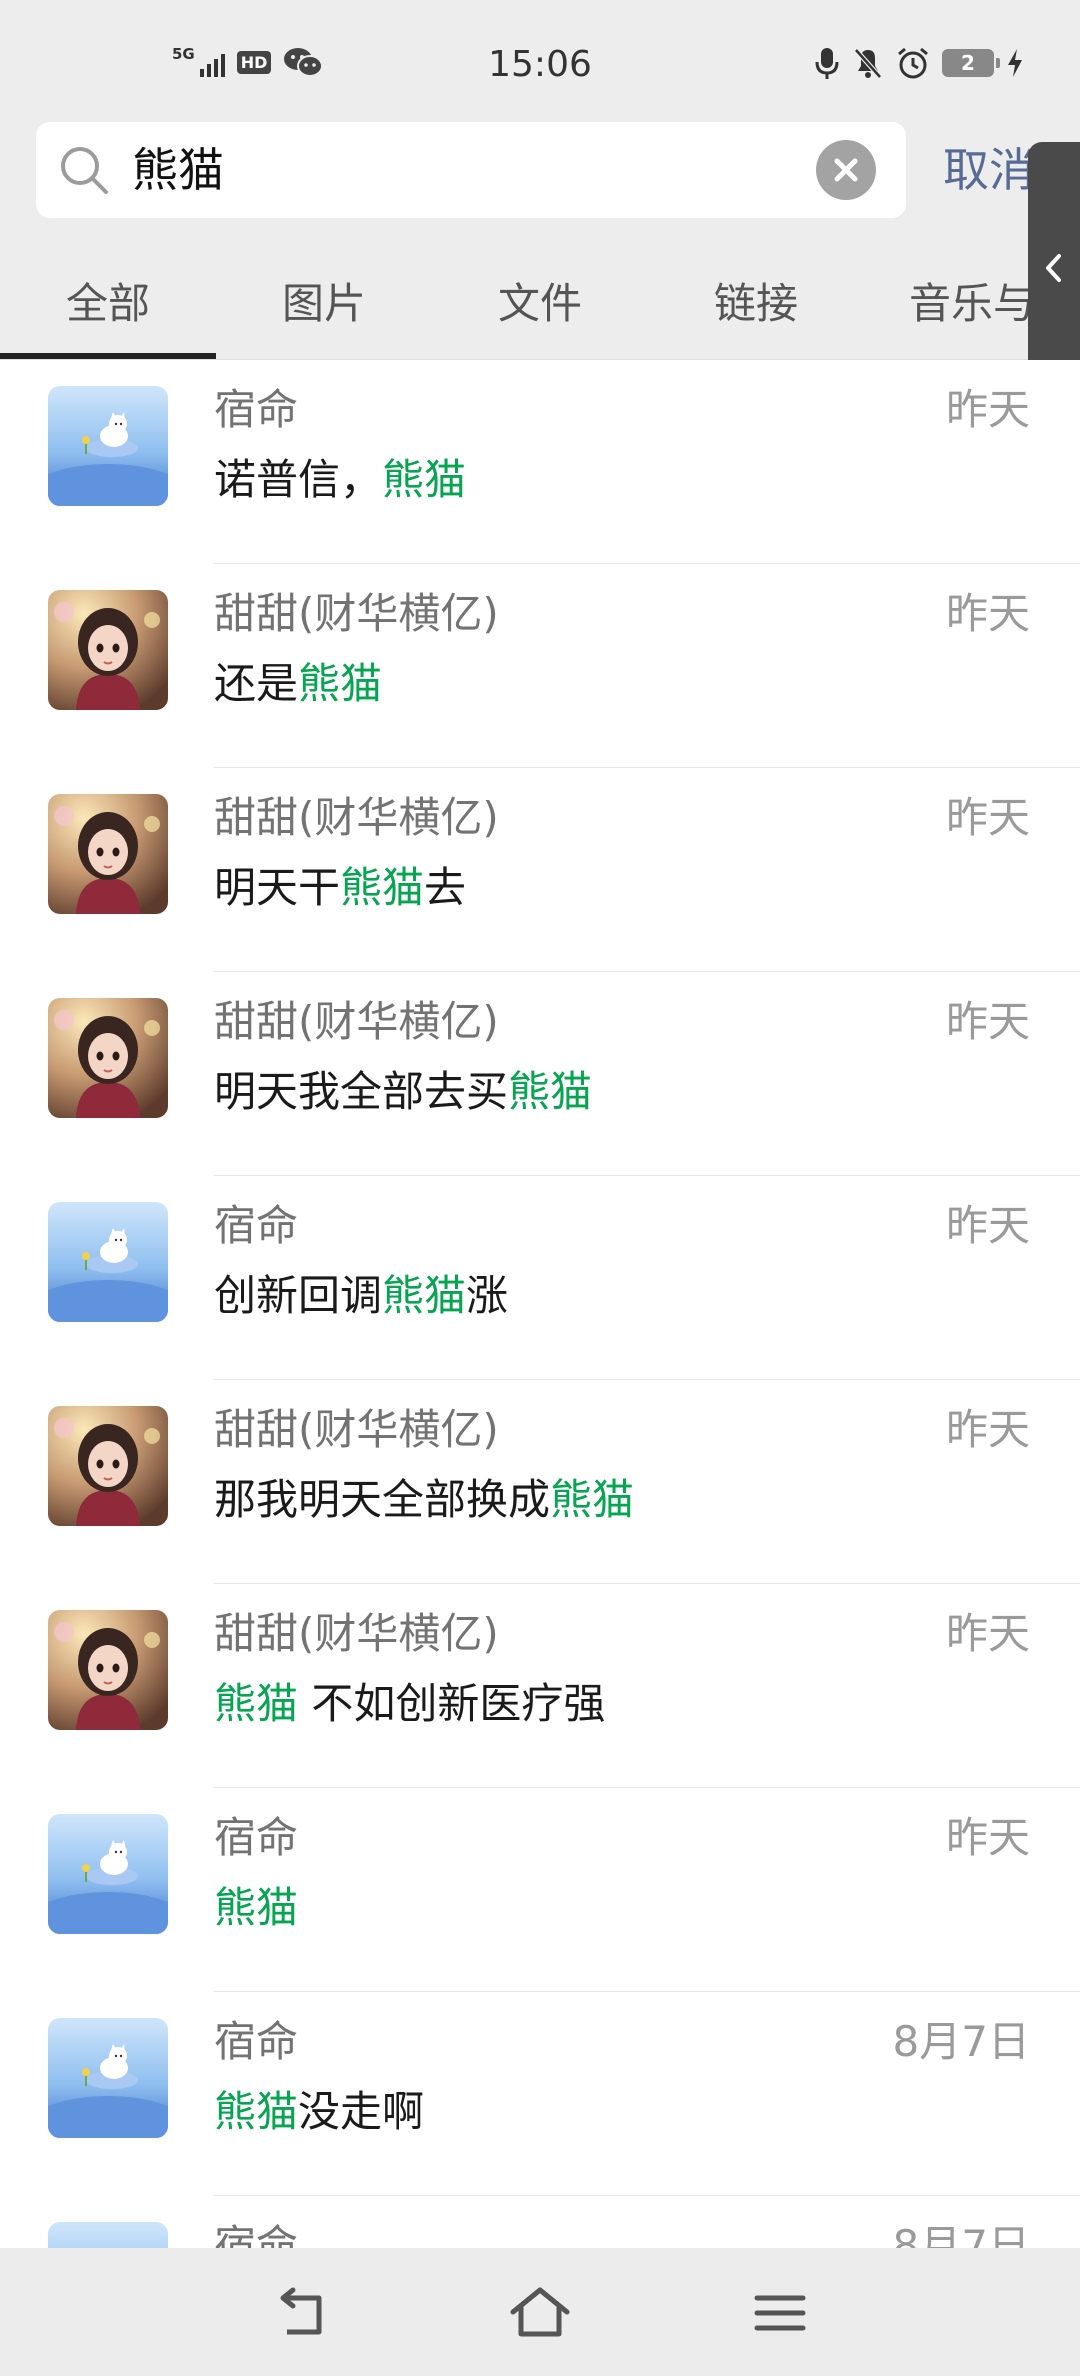 This screenshot has width=1080, height=2376. I want to click on message-snippet: 还是熊猫, so click(298, 683).